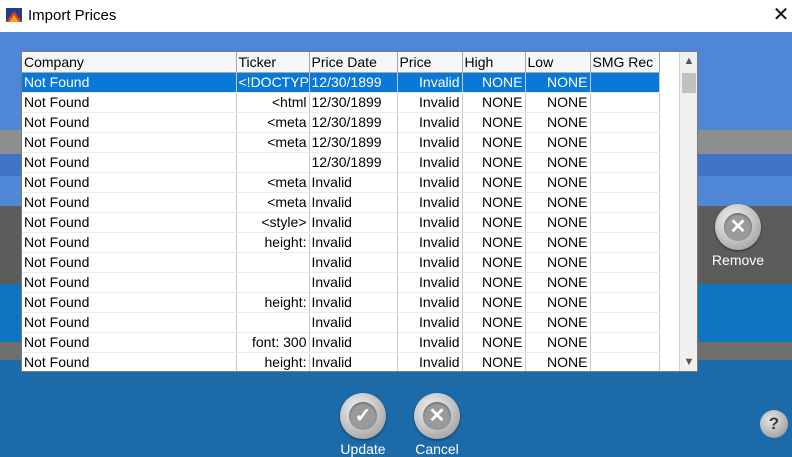  What do you see at coordinates (129, 62) in the screenshot?
I see `column-header-company: Company` at bounding box center [129, 62].